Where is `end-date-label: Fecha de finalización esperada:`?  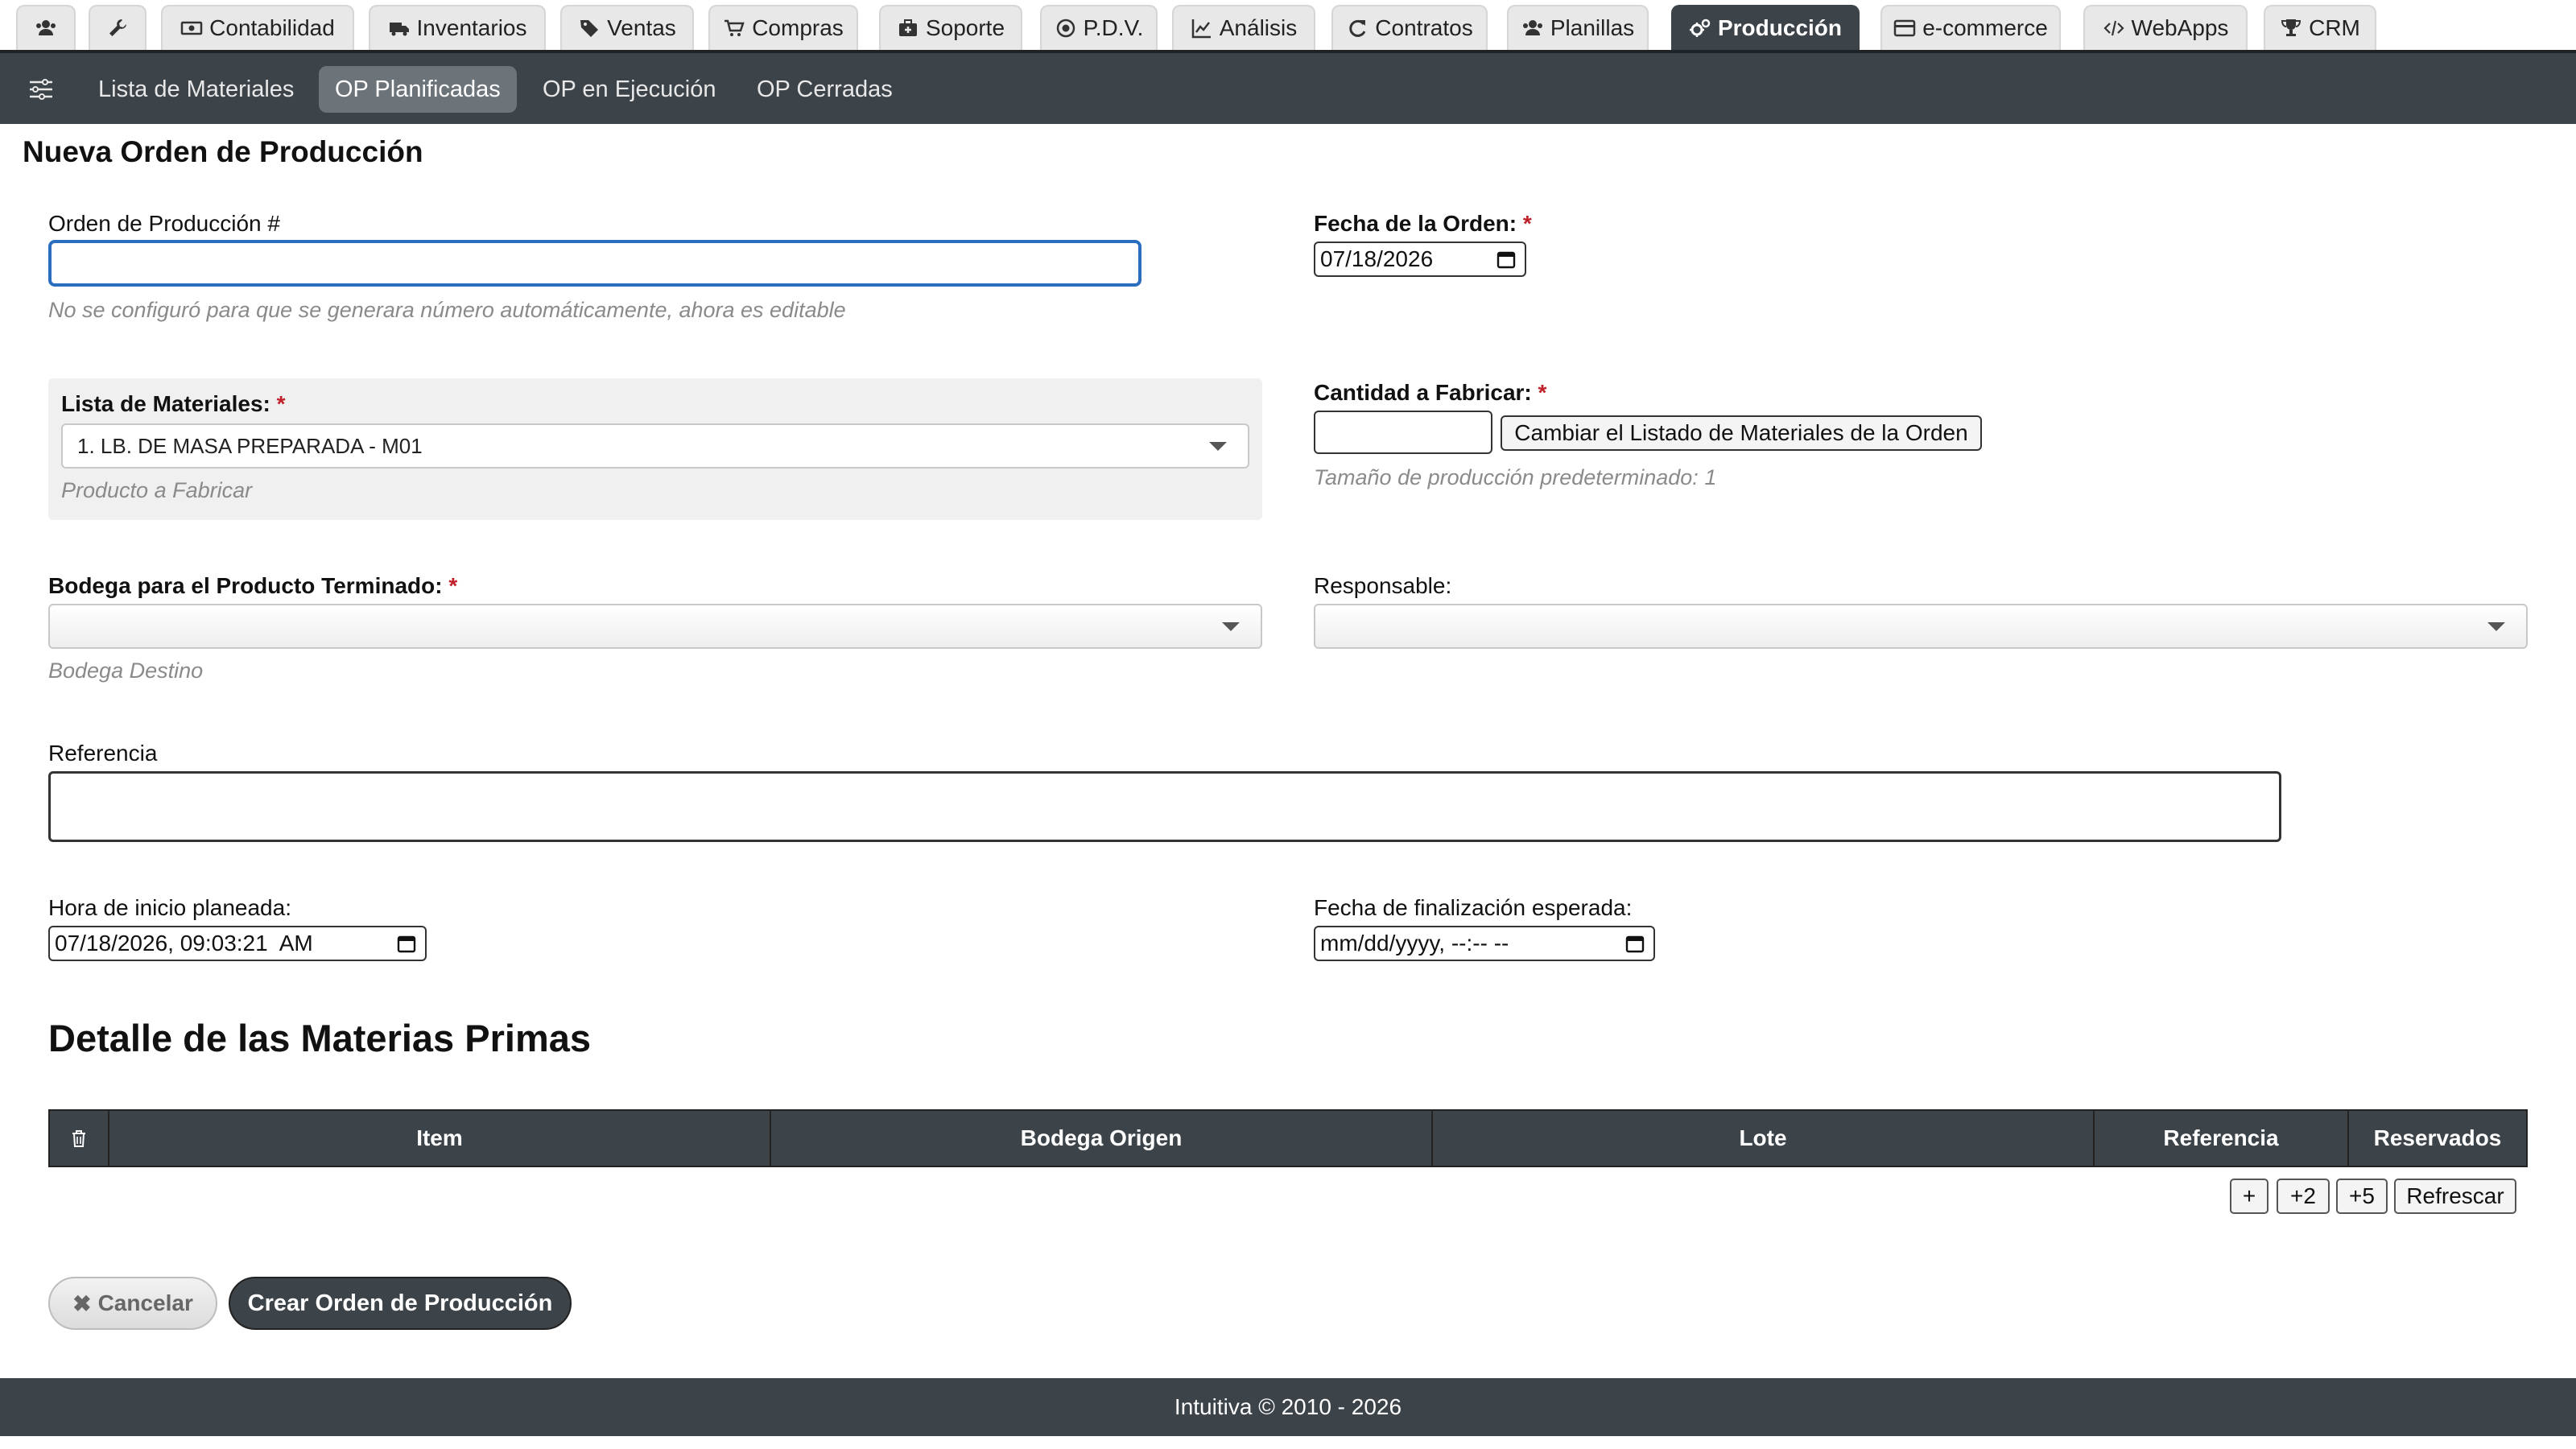
end-date-label: Fecha de finalización esperada: is located at coordinates (1473, 907).